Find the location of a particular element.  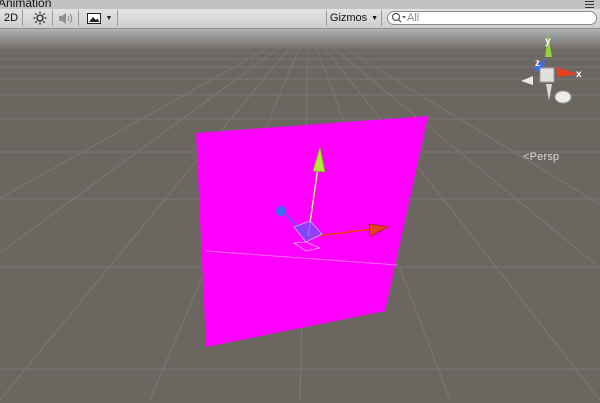

image-icon is located at coordinates (93, 18).